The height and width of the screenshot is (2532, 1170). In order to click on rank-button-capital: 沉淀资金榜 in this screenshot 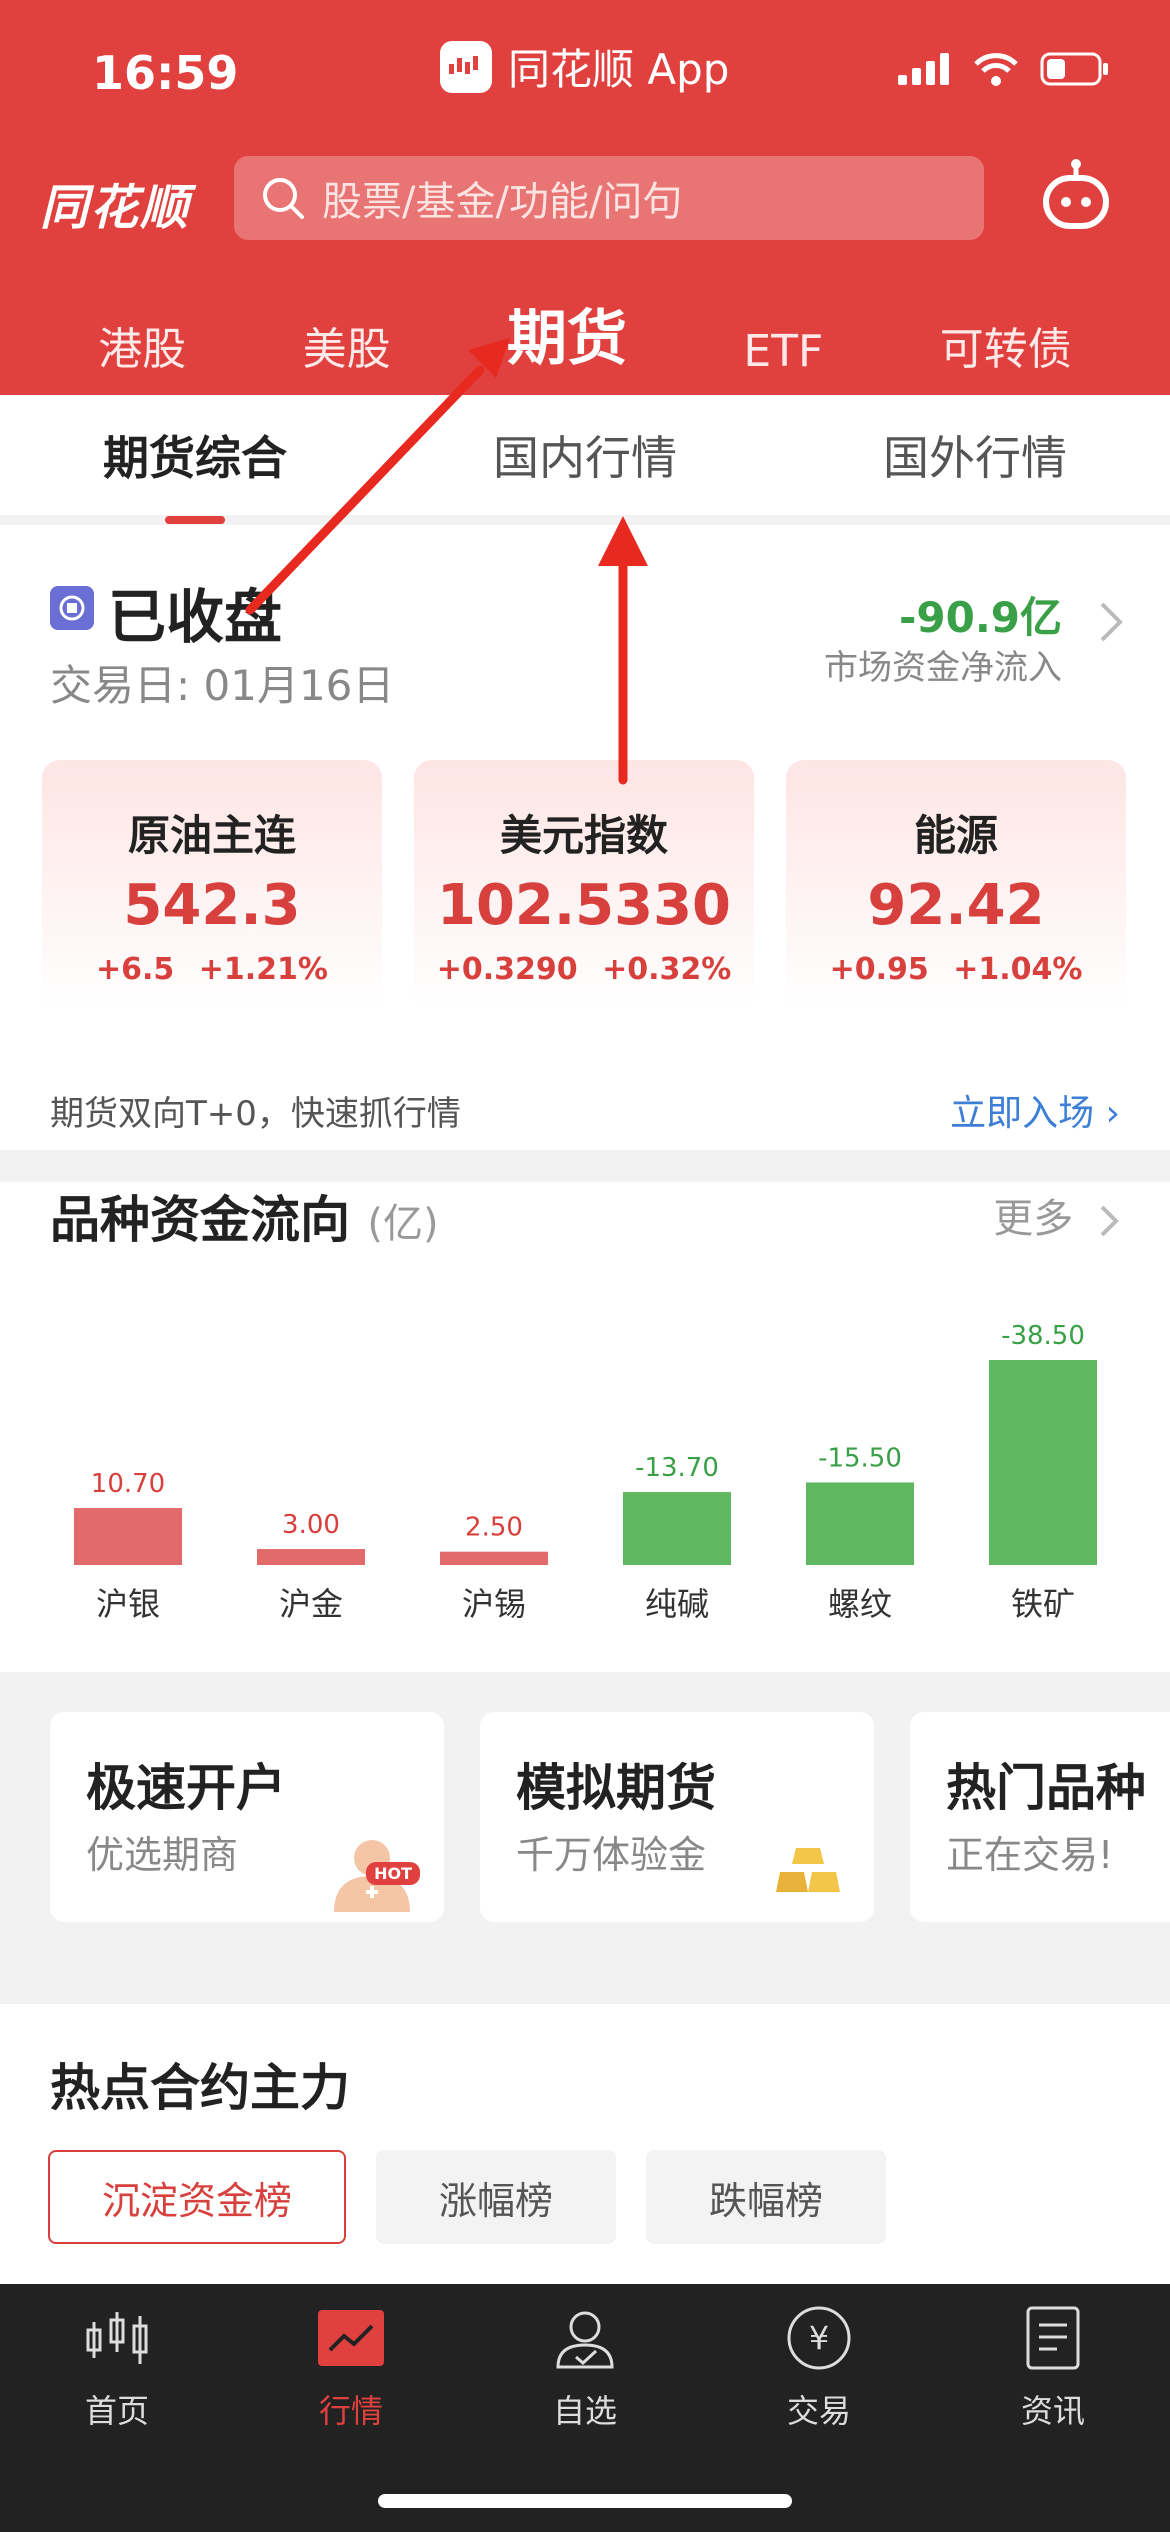, I will do `click(197, 2197)`.